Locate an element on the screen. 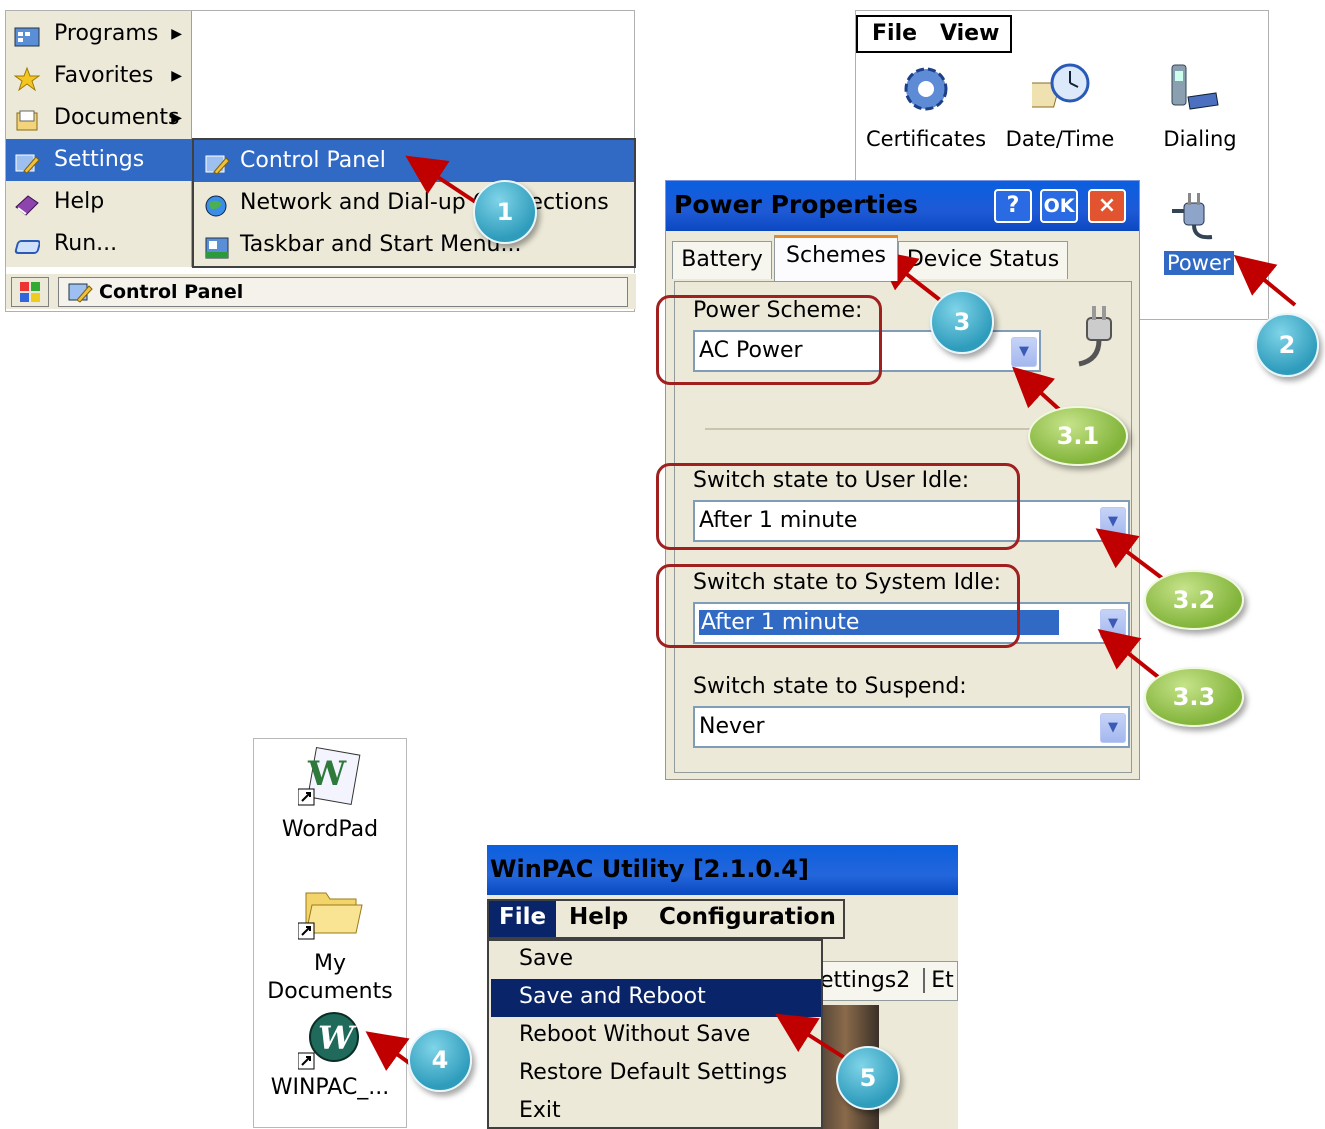 Image resolution: width=1325 pixels, height=1129 pixels. tab-device-status: Device Status is located at coordinates (983, 260).